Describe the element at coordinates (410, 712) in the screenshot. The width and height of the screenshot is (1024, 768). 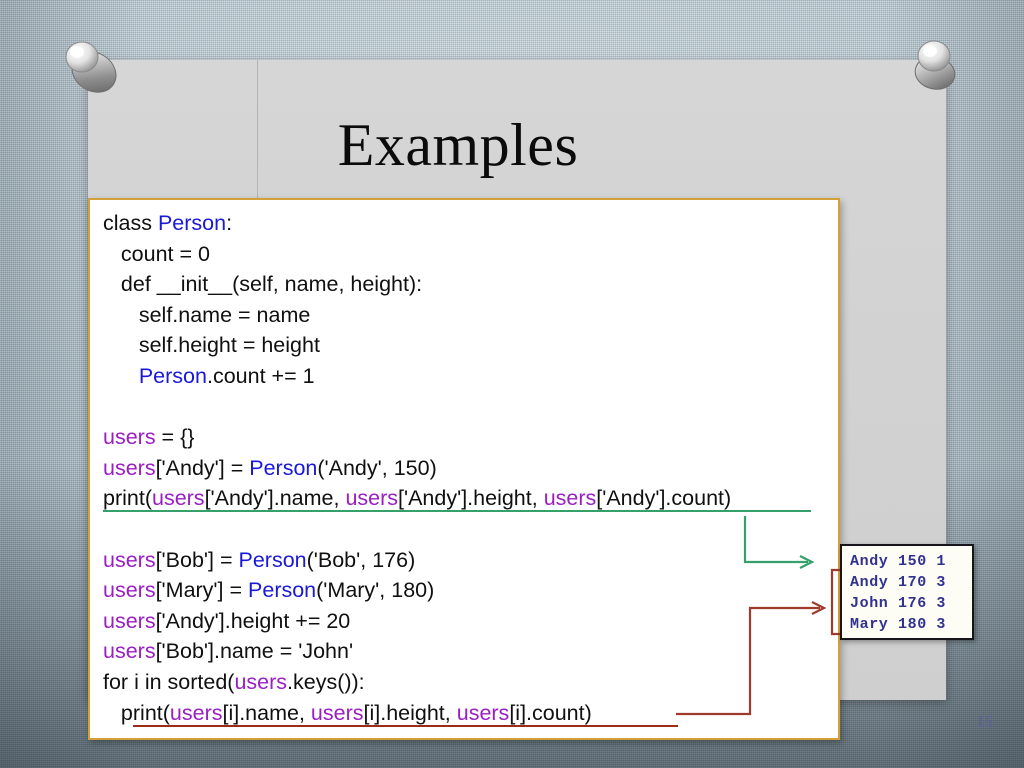
I see `code-token: [i].height,` at that location.